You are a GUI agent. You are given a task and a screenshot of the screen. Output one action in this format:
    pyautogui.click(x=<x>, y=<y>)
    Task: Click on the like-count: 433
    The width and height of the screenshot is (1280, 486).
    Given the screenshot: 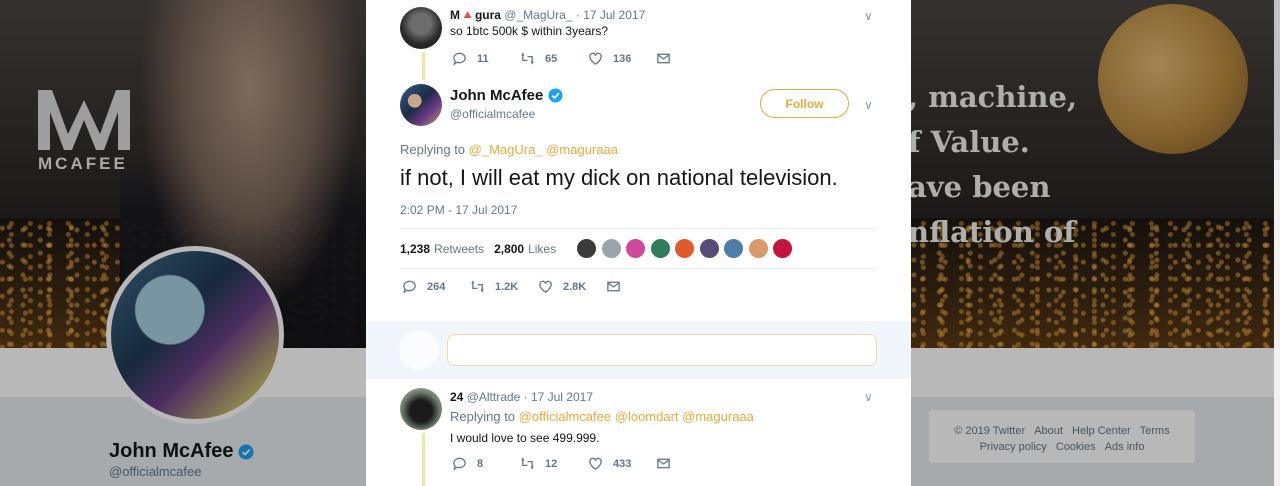 What is the action you would take?
    pyautogui.click(x=622, y=463)
    